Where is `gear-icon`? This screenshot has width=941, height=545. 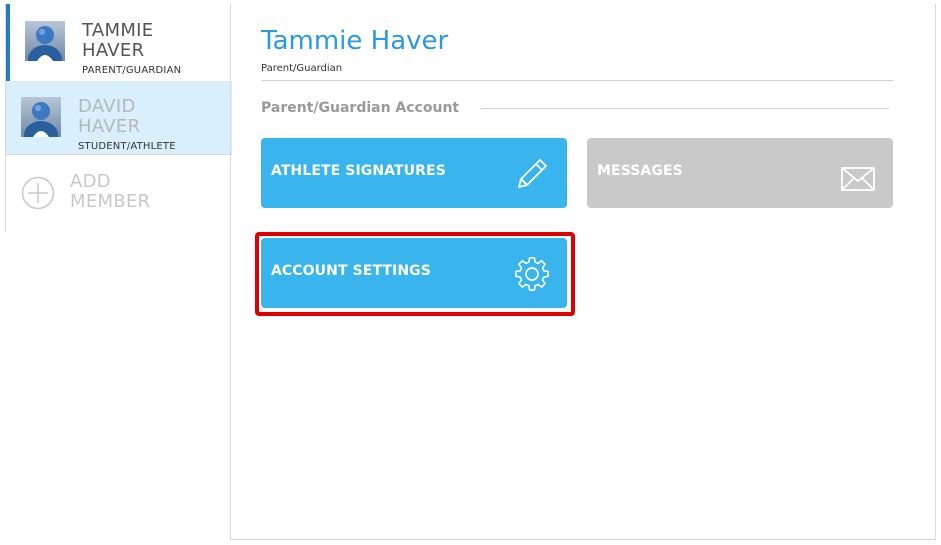 gear-icon is located at coordinates (532, 273).